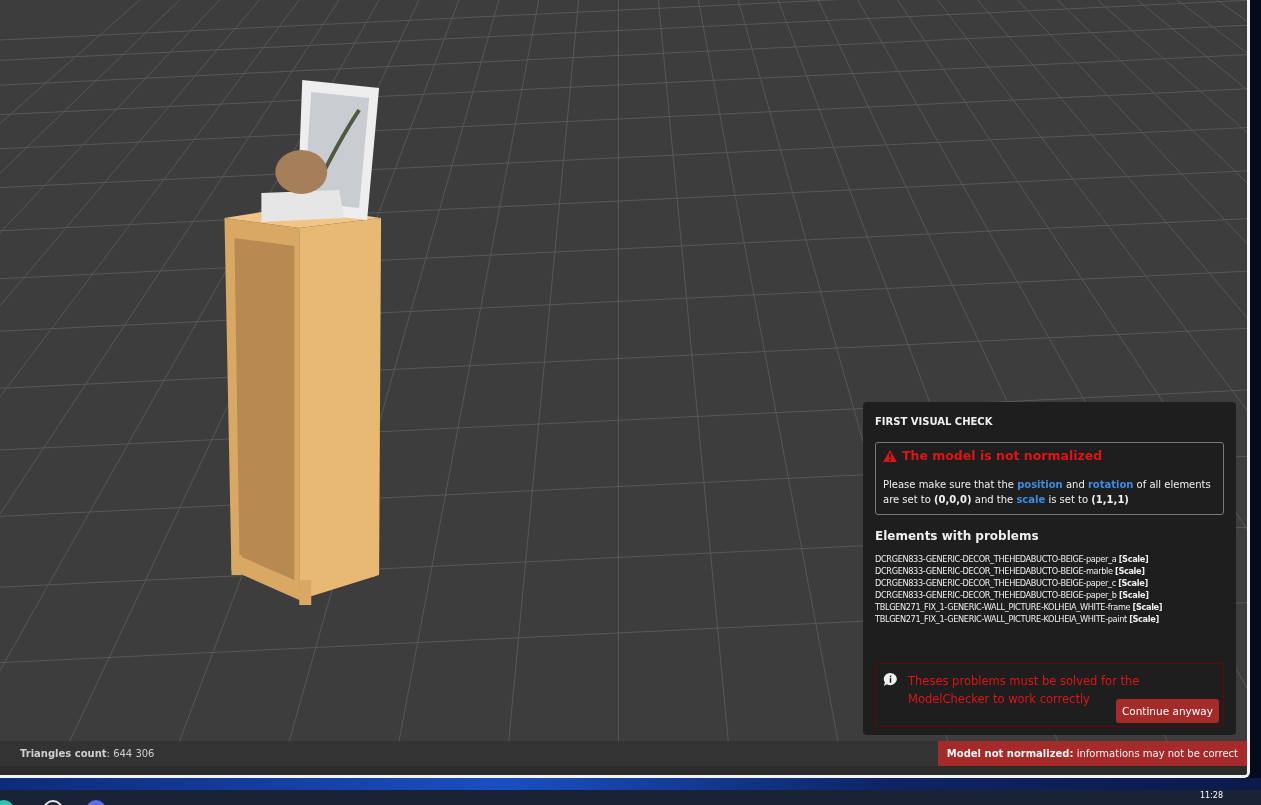  Describe the element at coordinates (1167, 711) in the screenshot. I see `continue-button: Continue anyway` at that location.